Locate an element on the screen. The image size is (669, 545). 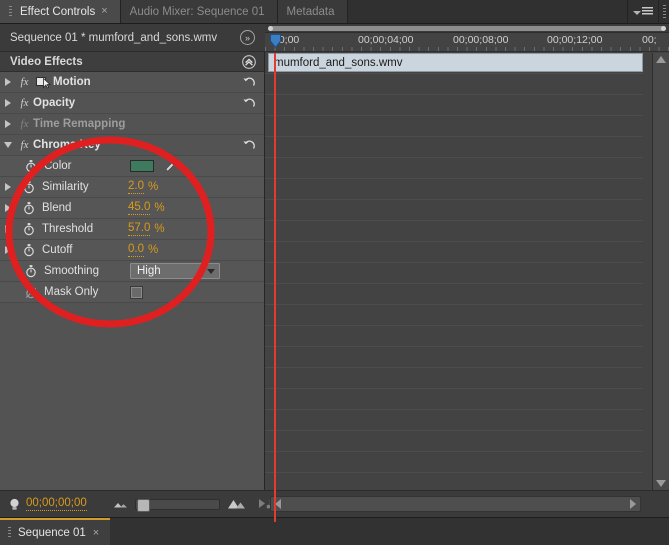
param-row-smoothing: Smoothing High is located at coordinates (132, 271).